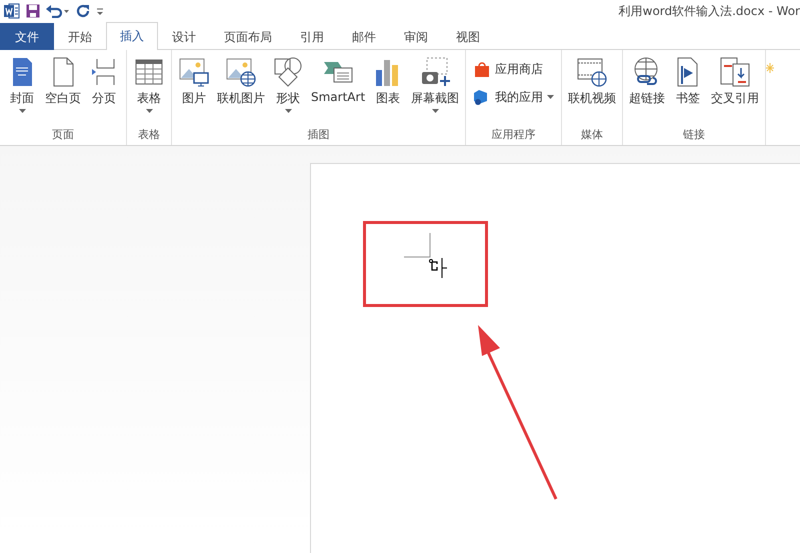  Describe the element at coordinates (694, 135) in the screenshot. I see `group-label: 链接` at that location.